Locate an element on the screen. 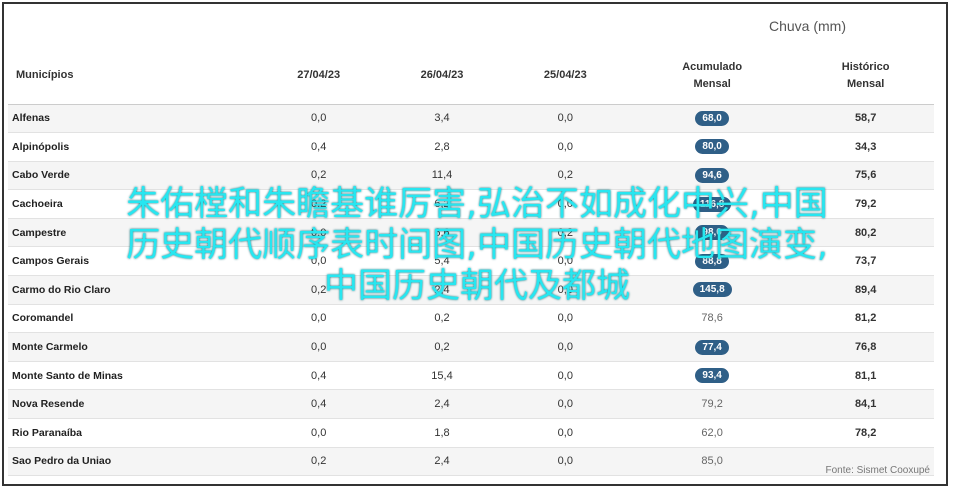  col-date-2: 26/04/23 is located at coordinates (442, 76).